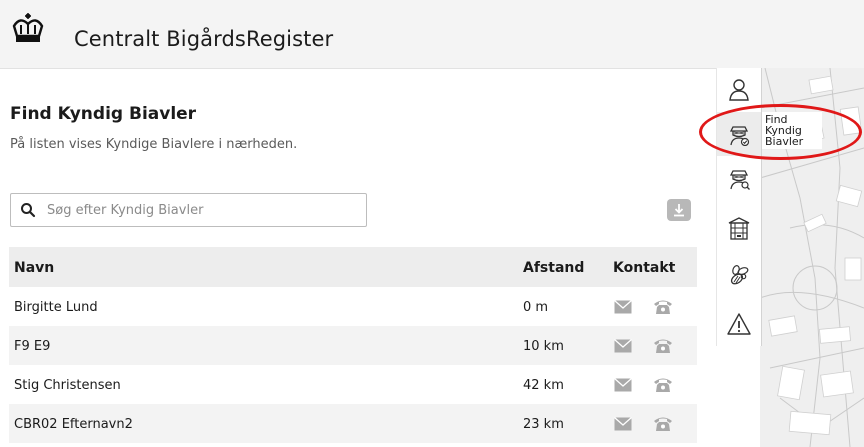 This screenshot has width=864, height=447. What do you see at coordinates (34, 268) in the screenshot?
I see `column-header-name: Navn` at bounding box center [34, 268].